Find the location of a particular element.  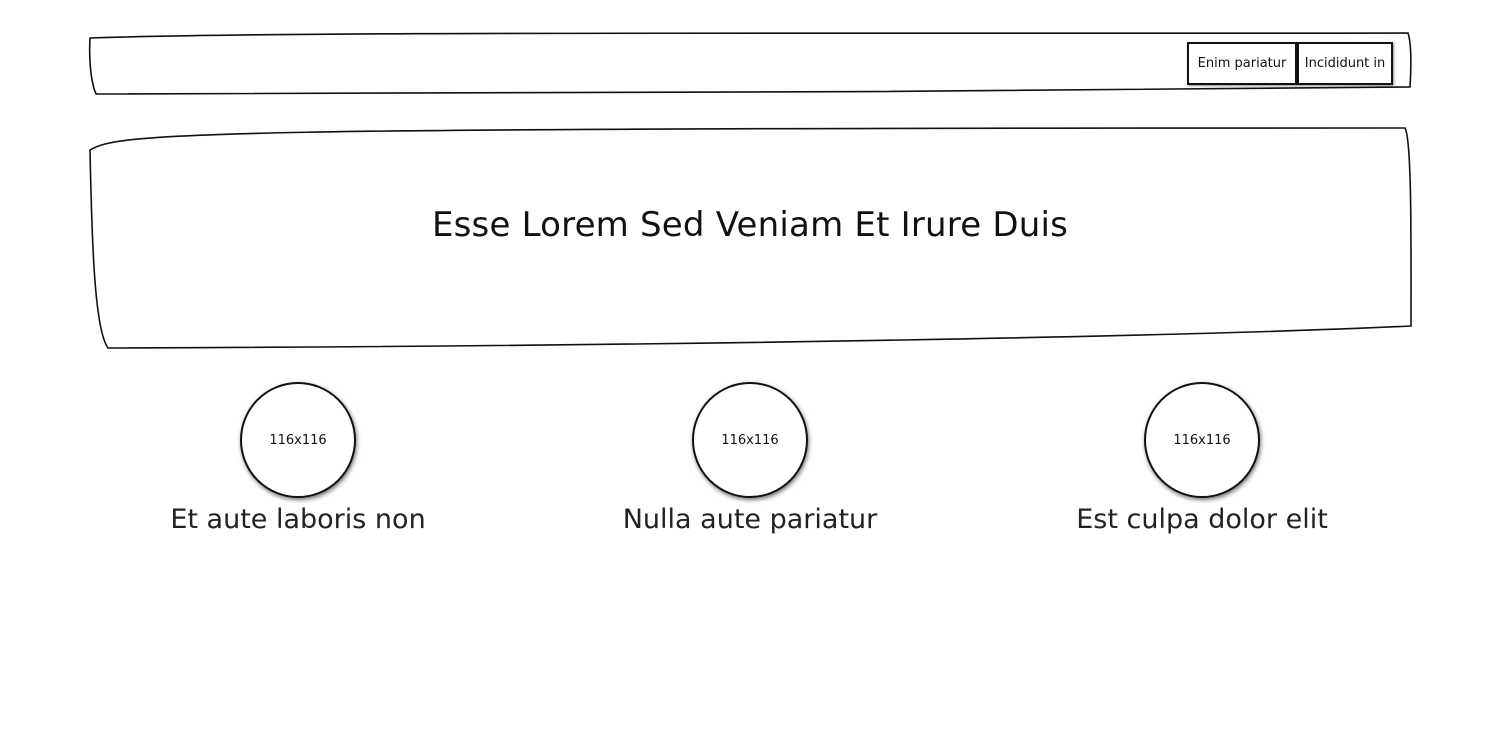

feature-caption: Nulla aute pariatur is located at coordinates (750, 519).